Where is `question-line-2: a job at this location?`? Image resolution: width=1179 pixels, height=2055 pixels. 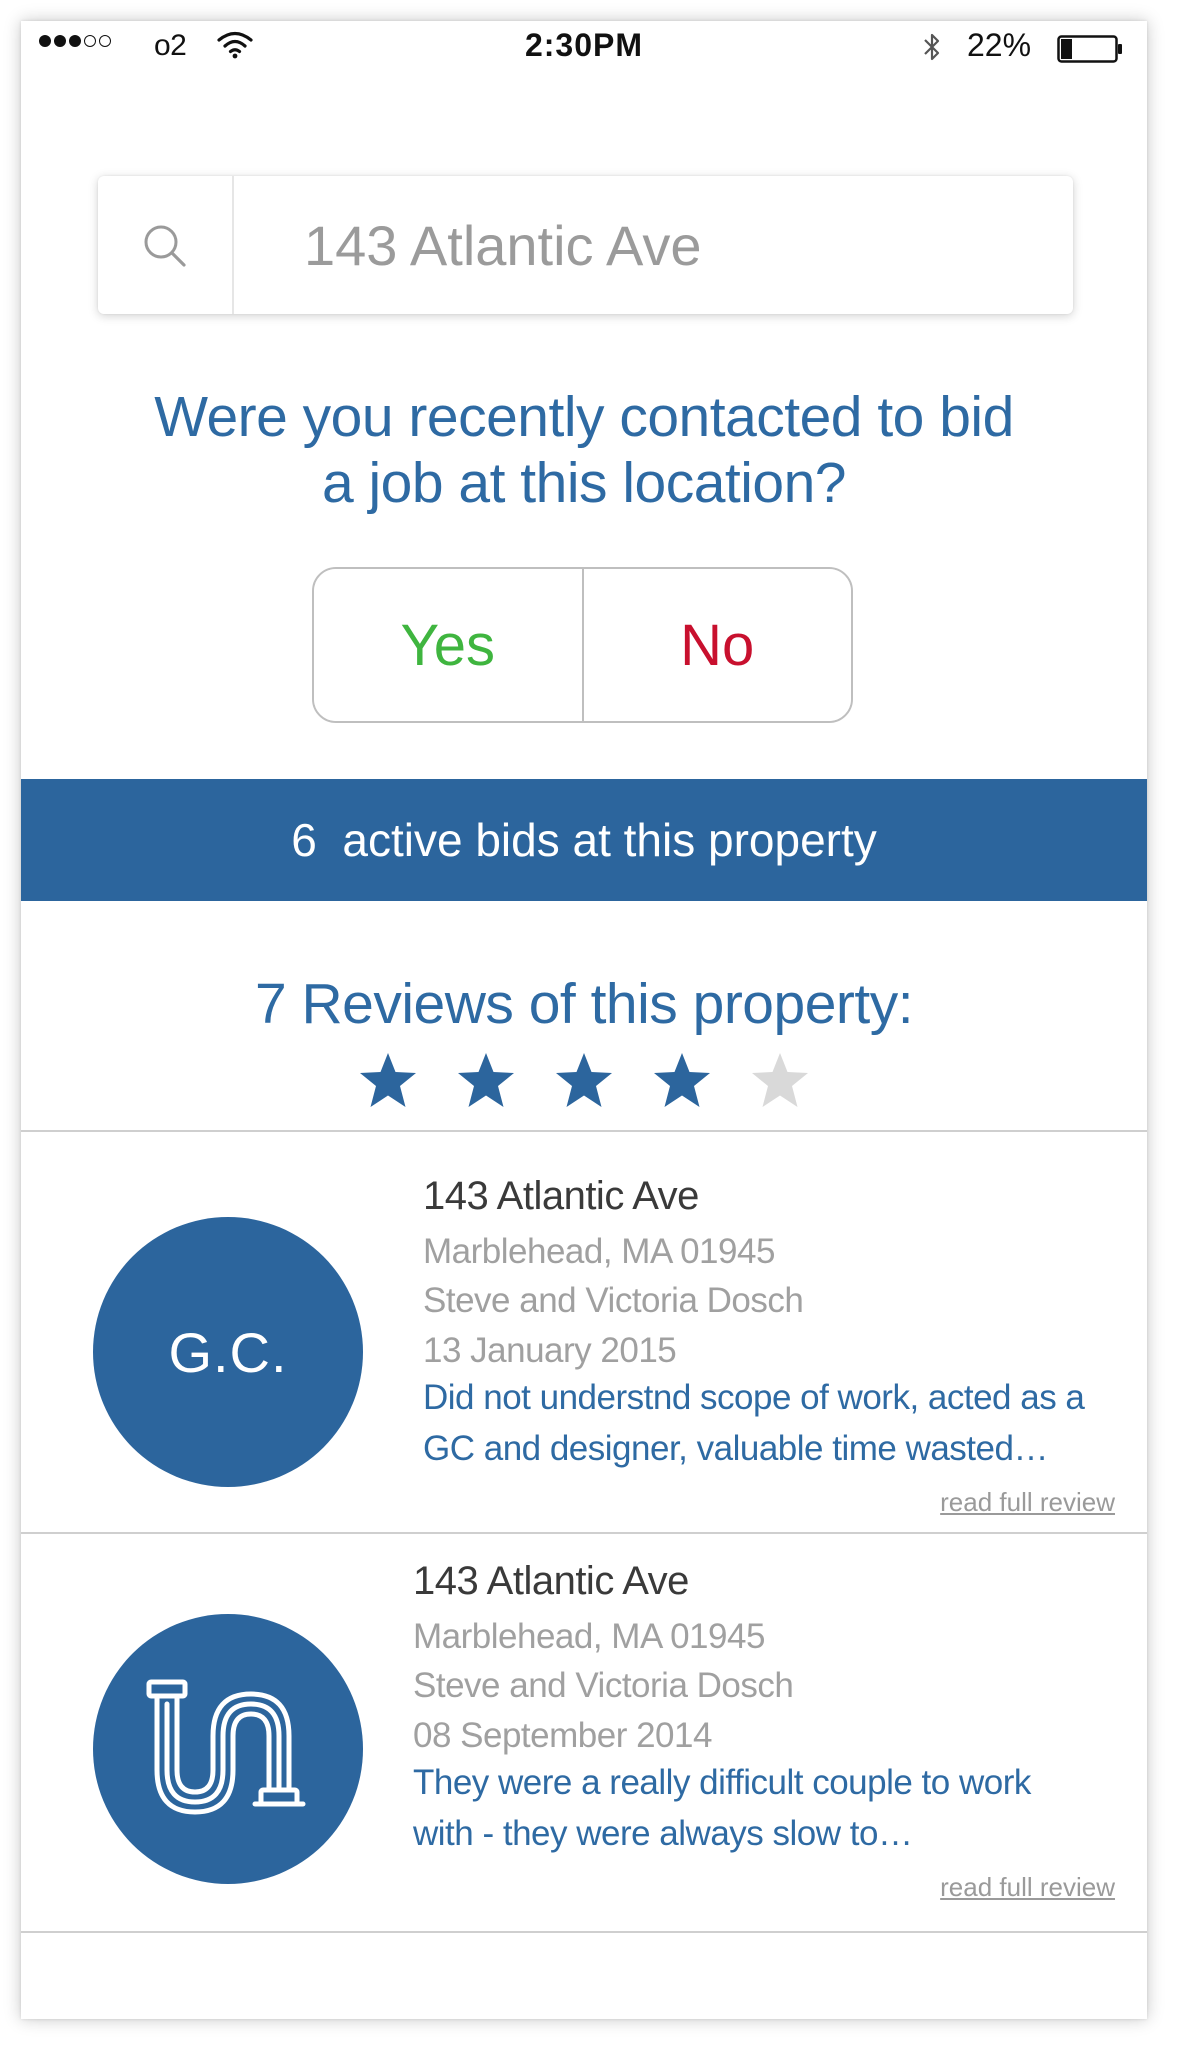 question-line-2: a job at this location? is located at coordinates (584, 483).